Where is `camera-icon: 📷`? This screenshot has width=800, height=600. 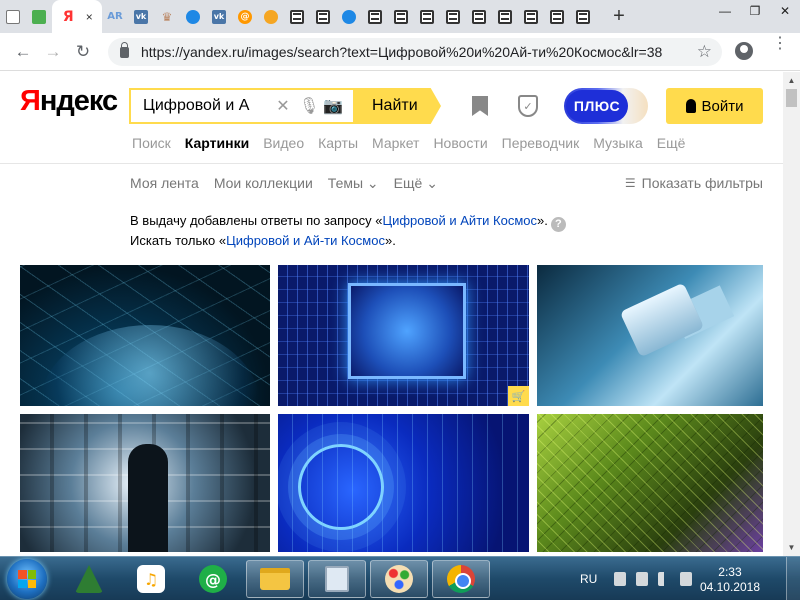 camera-icon: 📷 is located at coordinates (333, 106).